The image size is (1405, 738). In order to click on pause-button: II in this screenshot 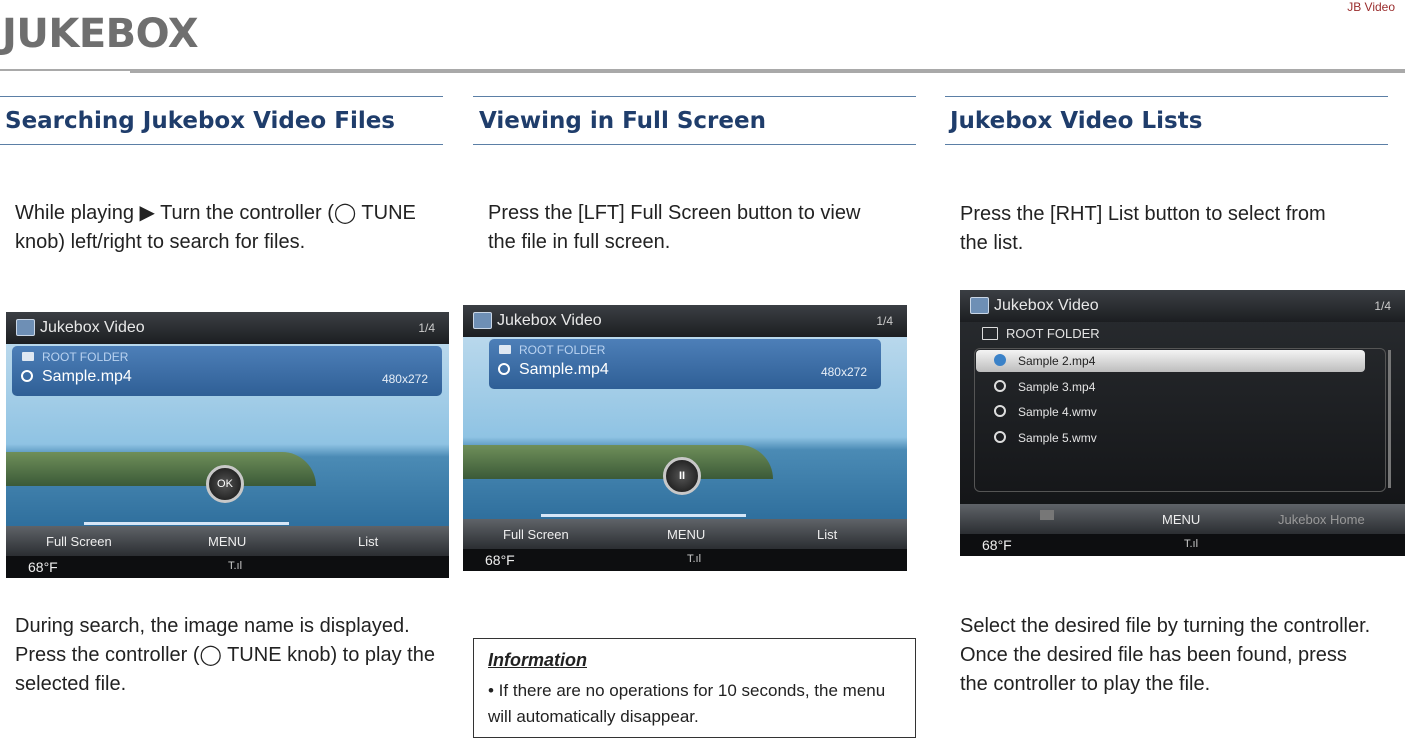, I will do `click(682, 476)`.